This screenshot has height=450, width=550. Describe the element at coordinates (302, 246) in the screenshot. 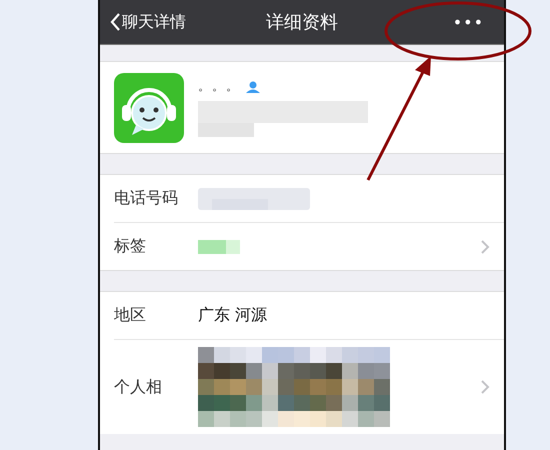

I see `list-row: 标签` at that location.